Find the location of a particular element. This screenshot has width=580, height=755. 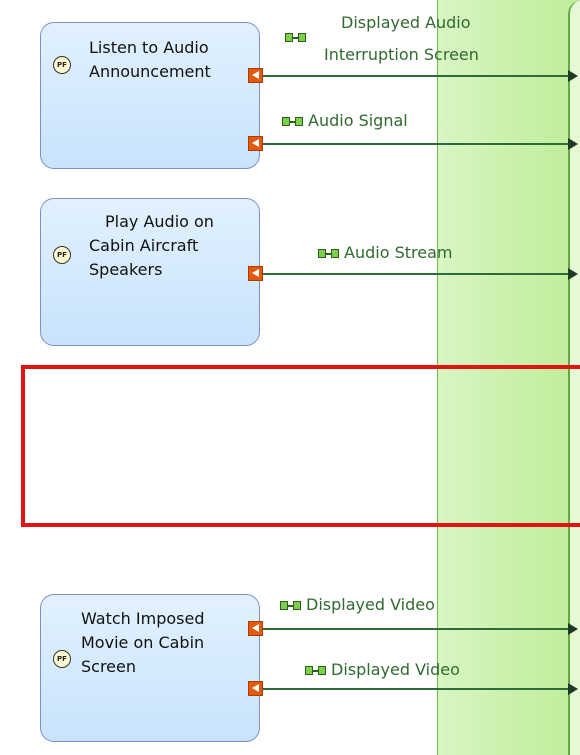

function-label-line: Play Audio on is located at coordinates (159, 221).